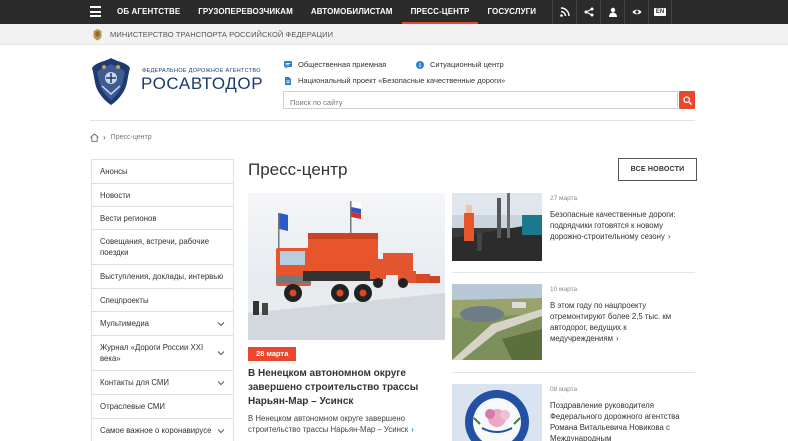  I want to click on situation-center-link: Ситуационный центр, so click(460, 64).